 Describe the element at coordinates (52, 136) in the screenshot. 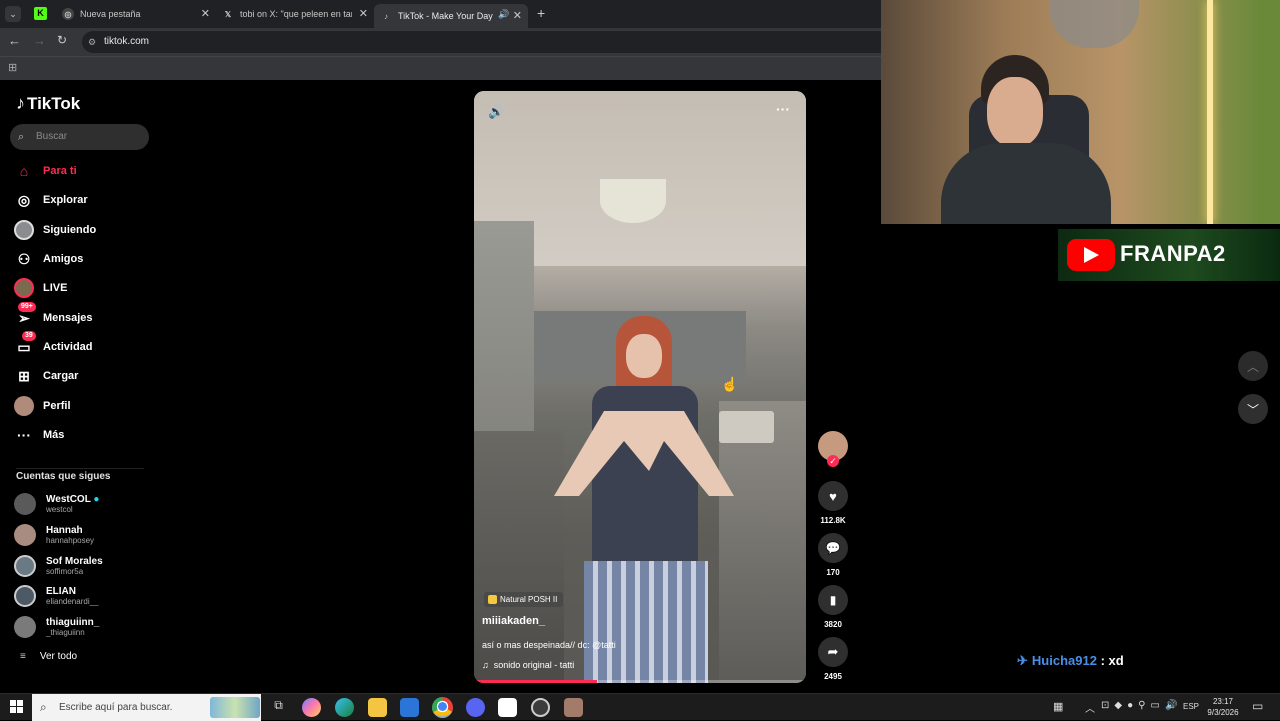

I see `search-placeholder: Buscar` at that location.